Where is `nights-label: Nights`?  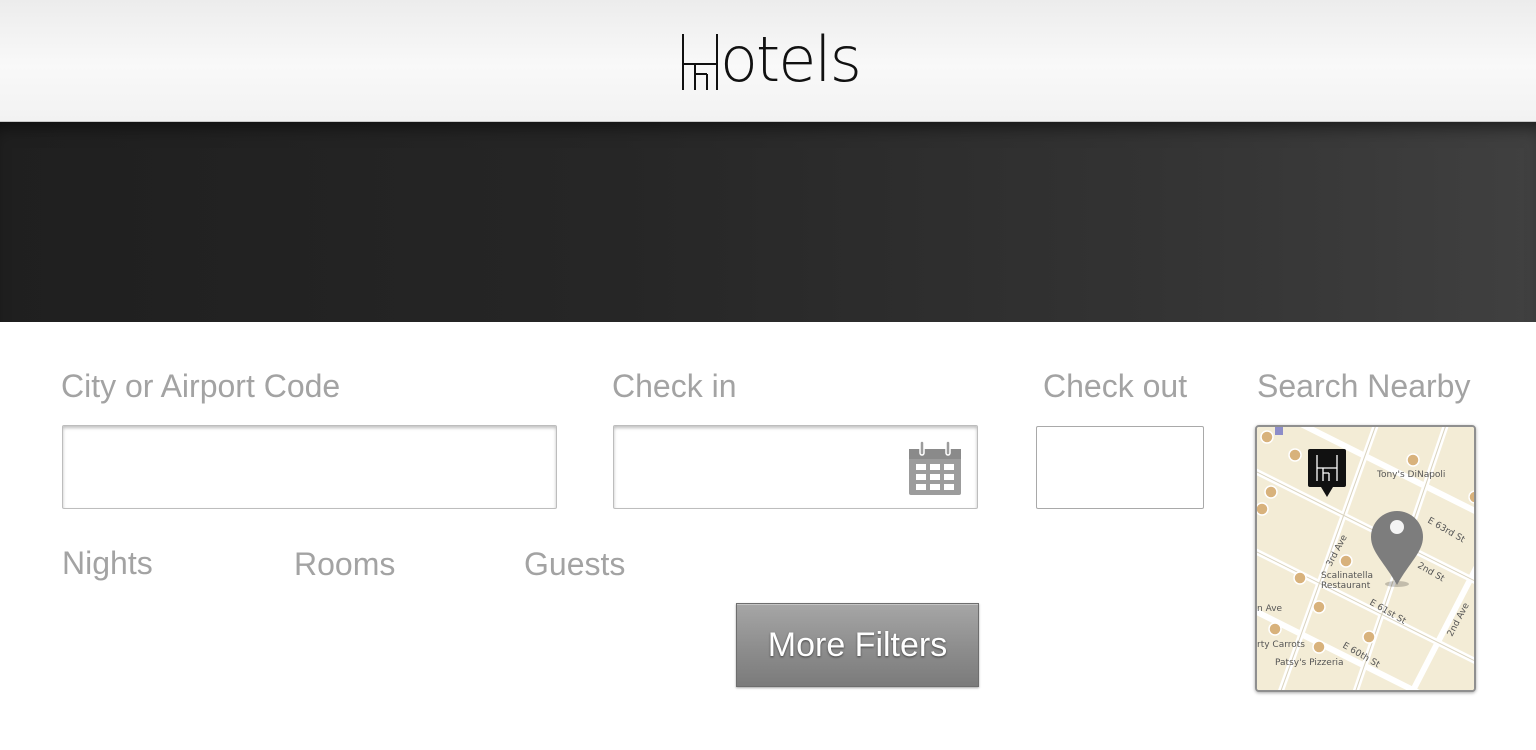 nights-label: Nights is located at coordinates (107, 563).